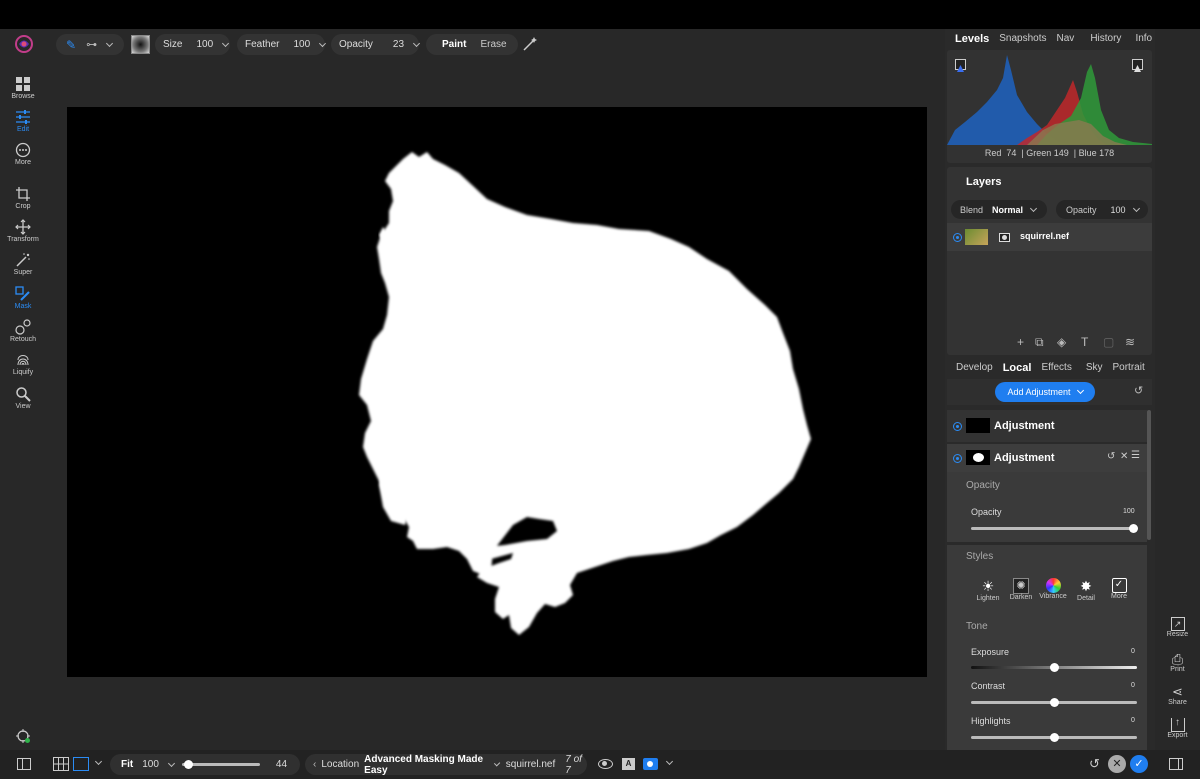 Image resolution: width=1200 pixels, height=779 pixels. I want to click on brush-preview-icon, so click(140, 44).